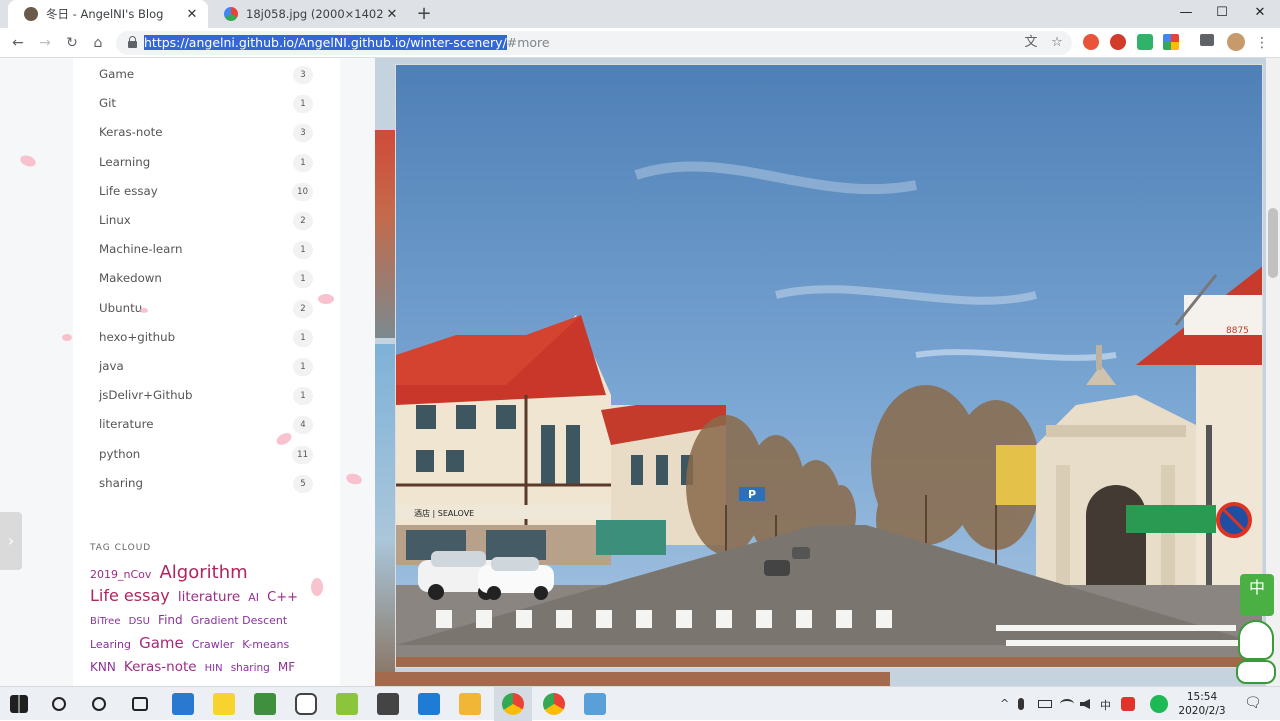  What do you see at coordinates (206, 279) in the screenshot?
I see `category-item: Makedown 1` at bounding box center [206, 279].